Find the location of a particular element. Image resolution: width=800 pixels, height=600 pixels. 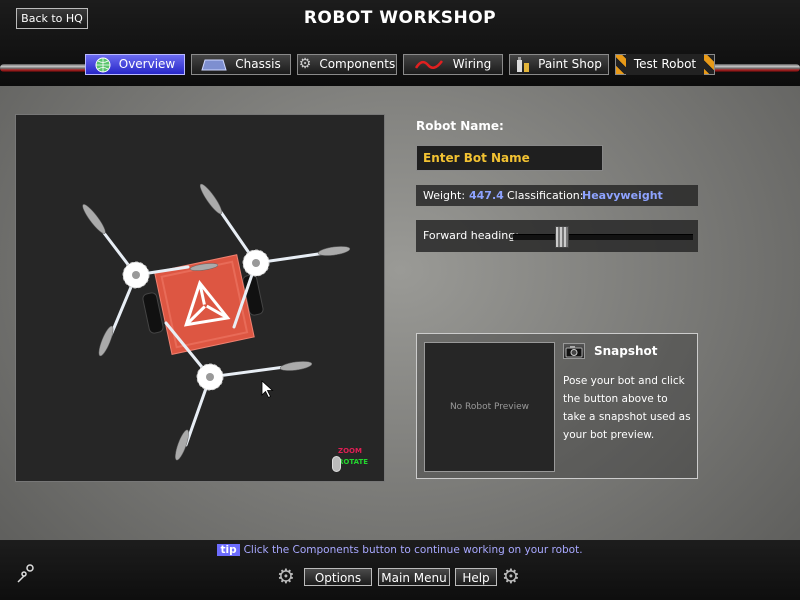

heading-slider-track is located at coordinates (603, 237).